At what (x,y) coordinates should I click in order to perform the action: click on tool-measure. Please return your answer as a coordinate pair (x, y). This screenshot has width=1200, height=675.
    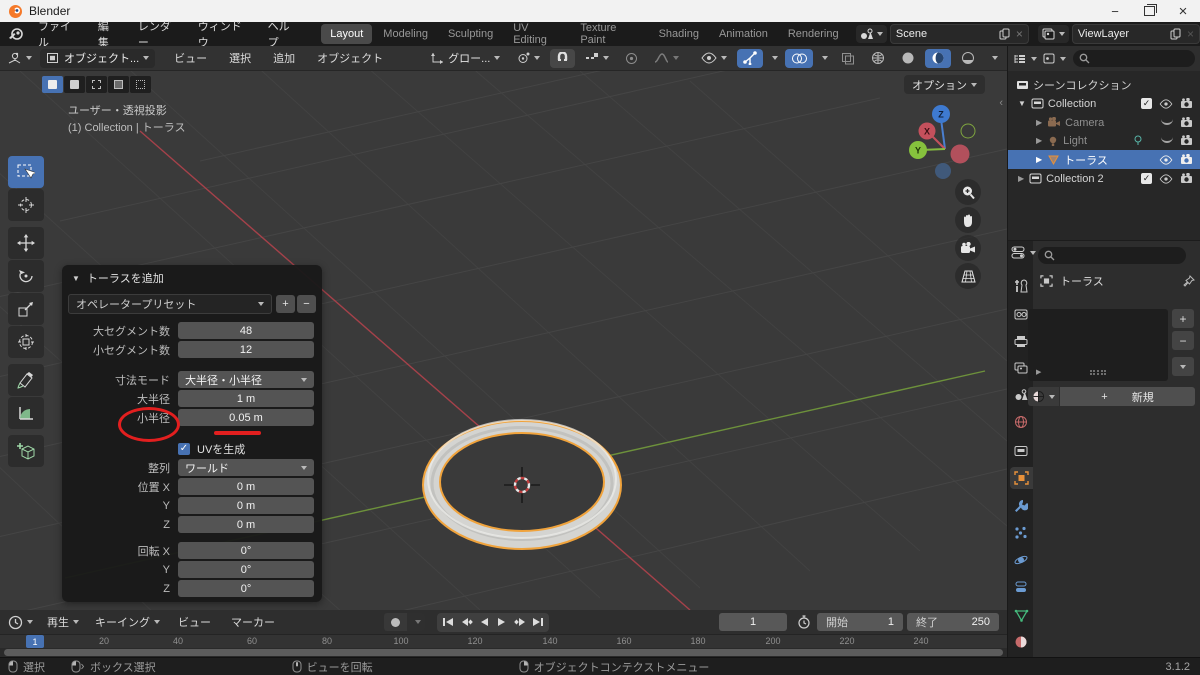
    Looking at the image, I should click on (26, 413).